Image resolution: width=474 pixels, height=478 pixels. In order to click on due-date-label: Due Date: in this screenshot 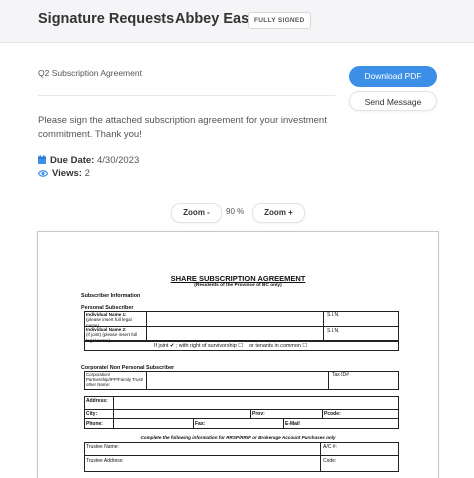, I will do `click(72, 160)`.